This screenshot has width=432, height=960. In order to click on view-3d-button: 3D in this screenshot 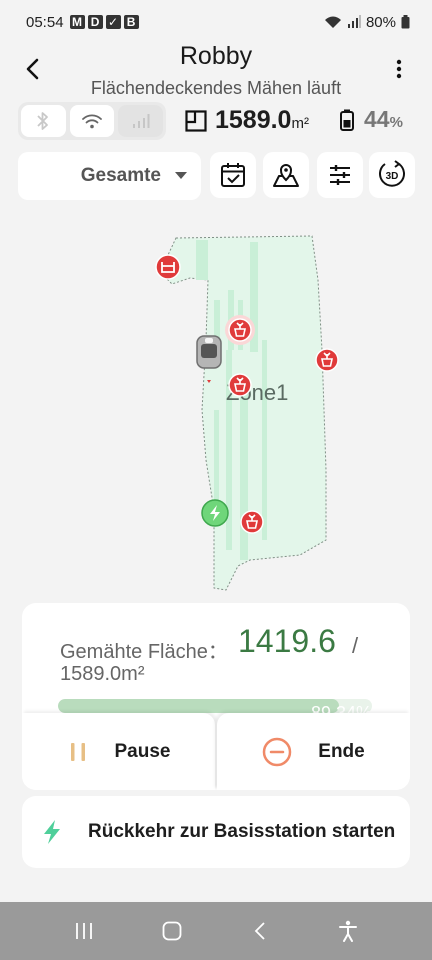, I will do `click(392, 175)`.